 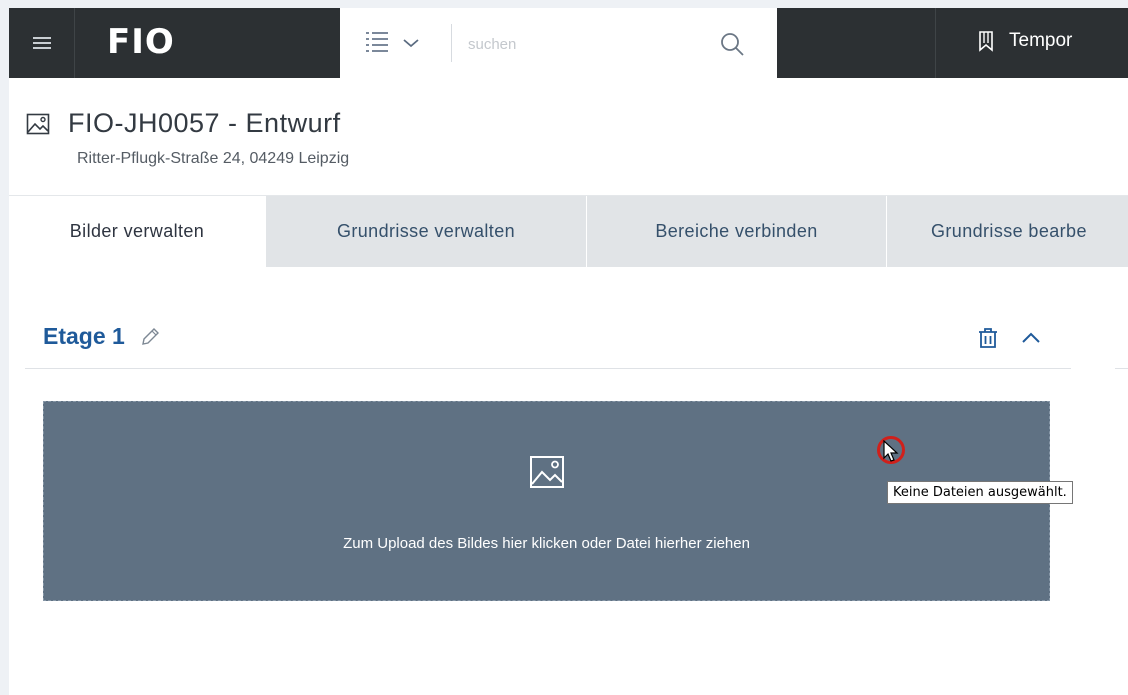 I want to click on search-bar, so click(x=558, y=43).